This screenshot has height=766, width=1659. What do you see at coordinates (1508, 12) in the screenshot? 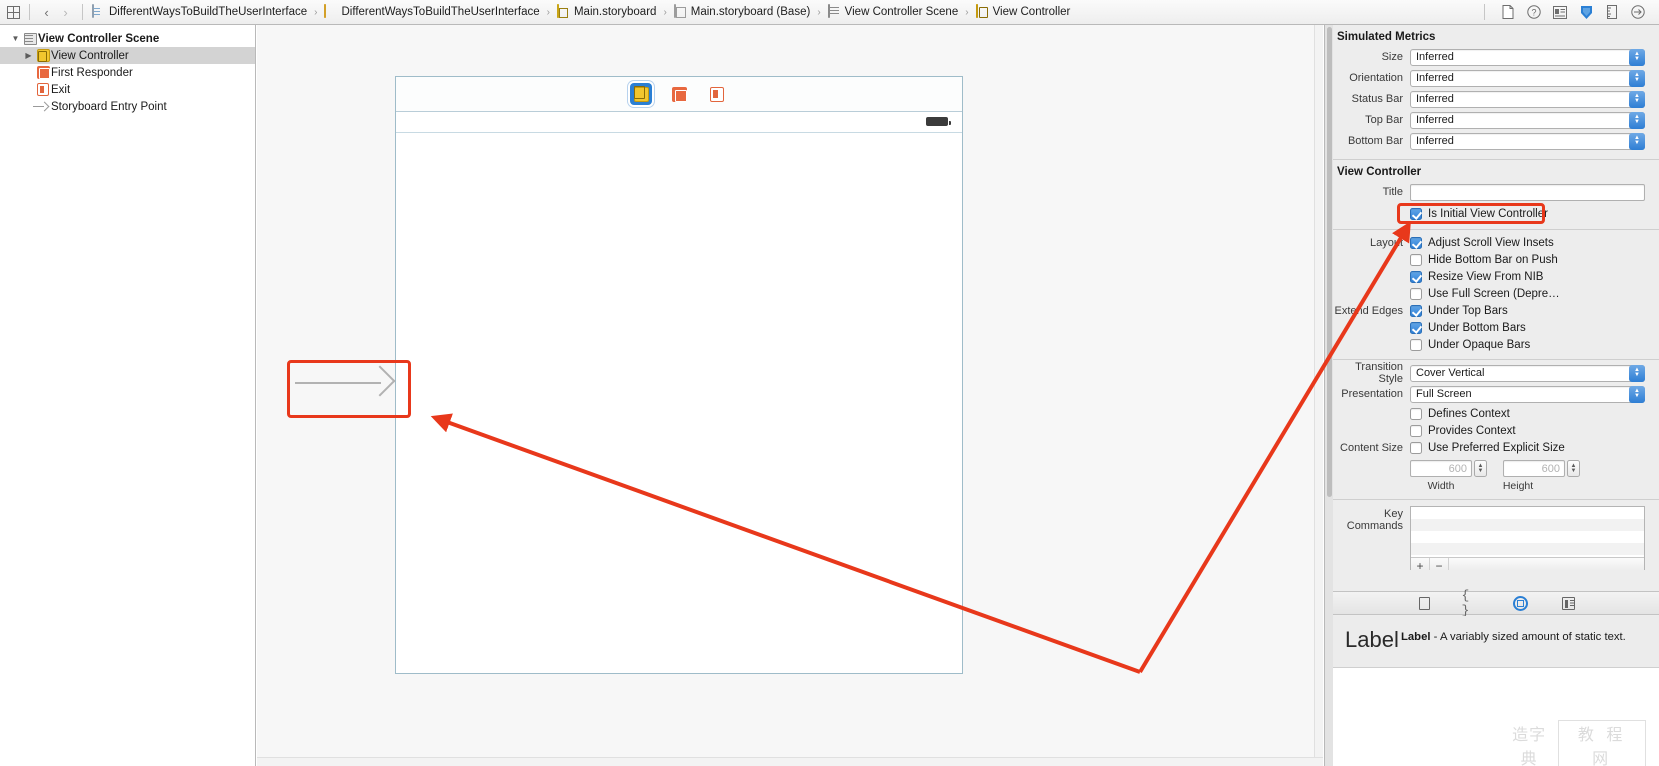
I see `file-inspector-icon` at bounding box center [1508, 12].